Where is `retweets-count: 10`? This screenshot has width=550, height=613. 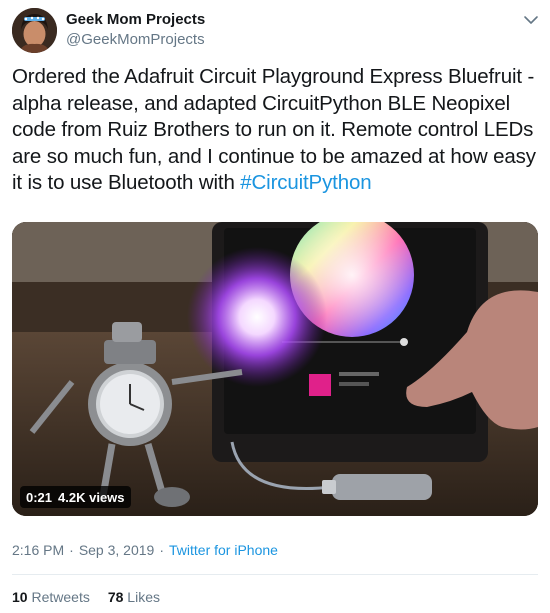 retweets-count: 10 is located at coordinates (20, 597).